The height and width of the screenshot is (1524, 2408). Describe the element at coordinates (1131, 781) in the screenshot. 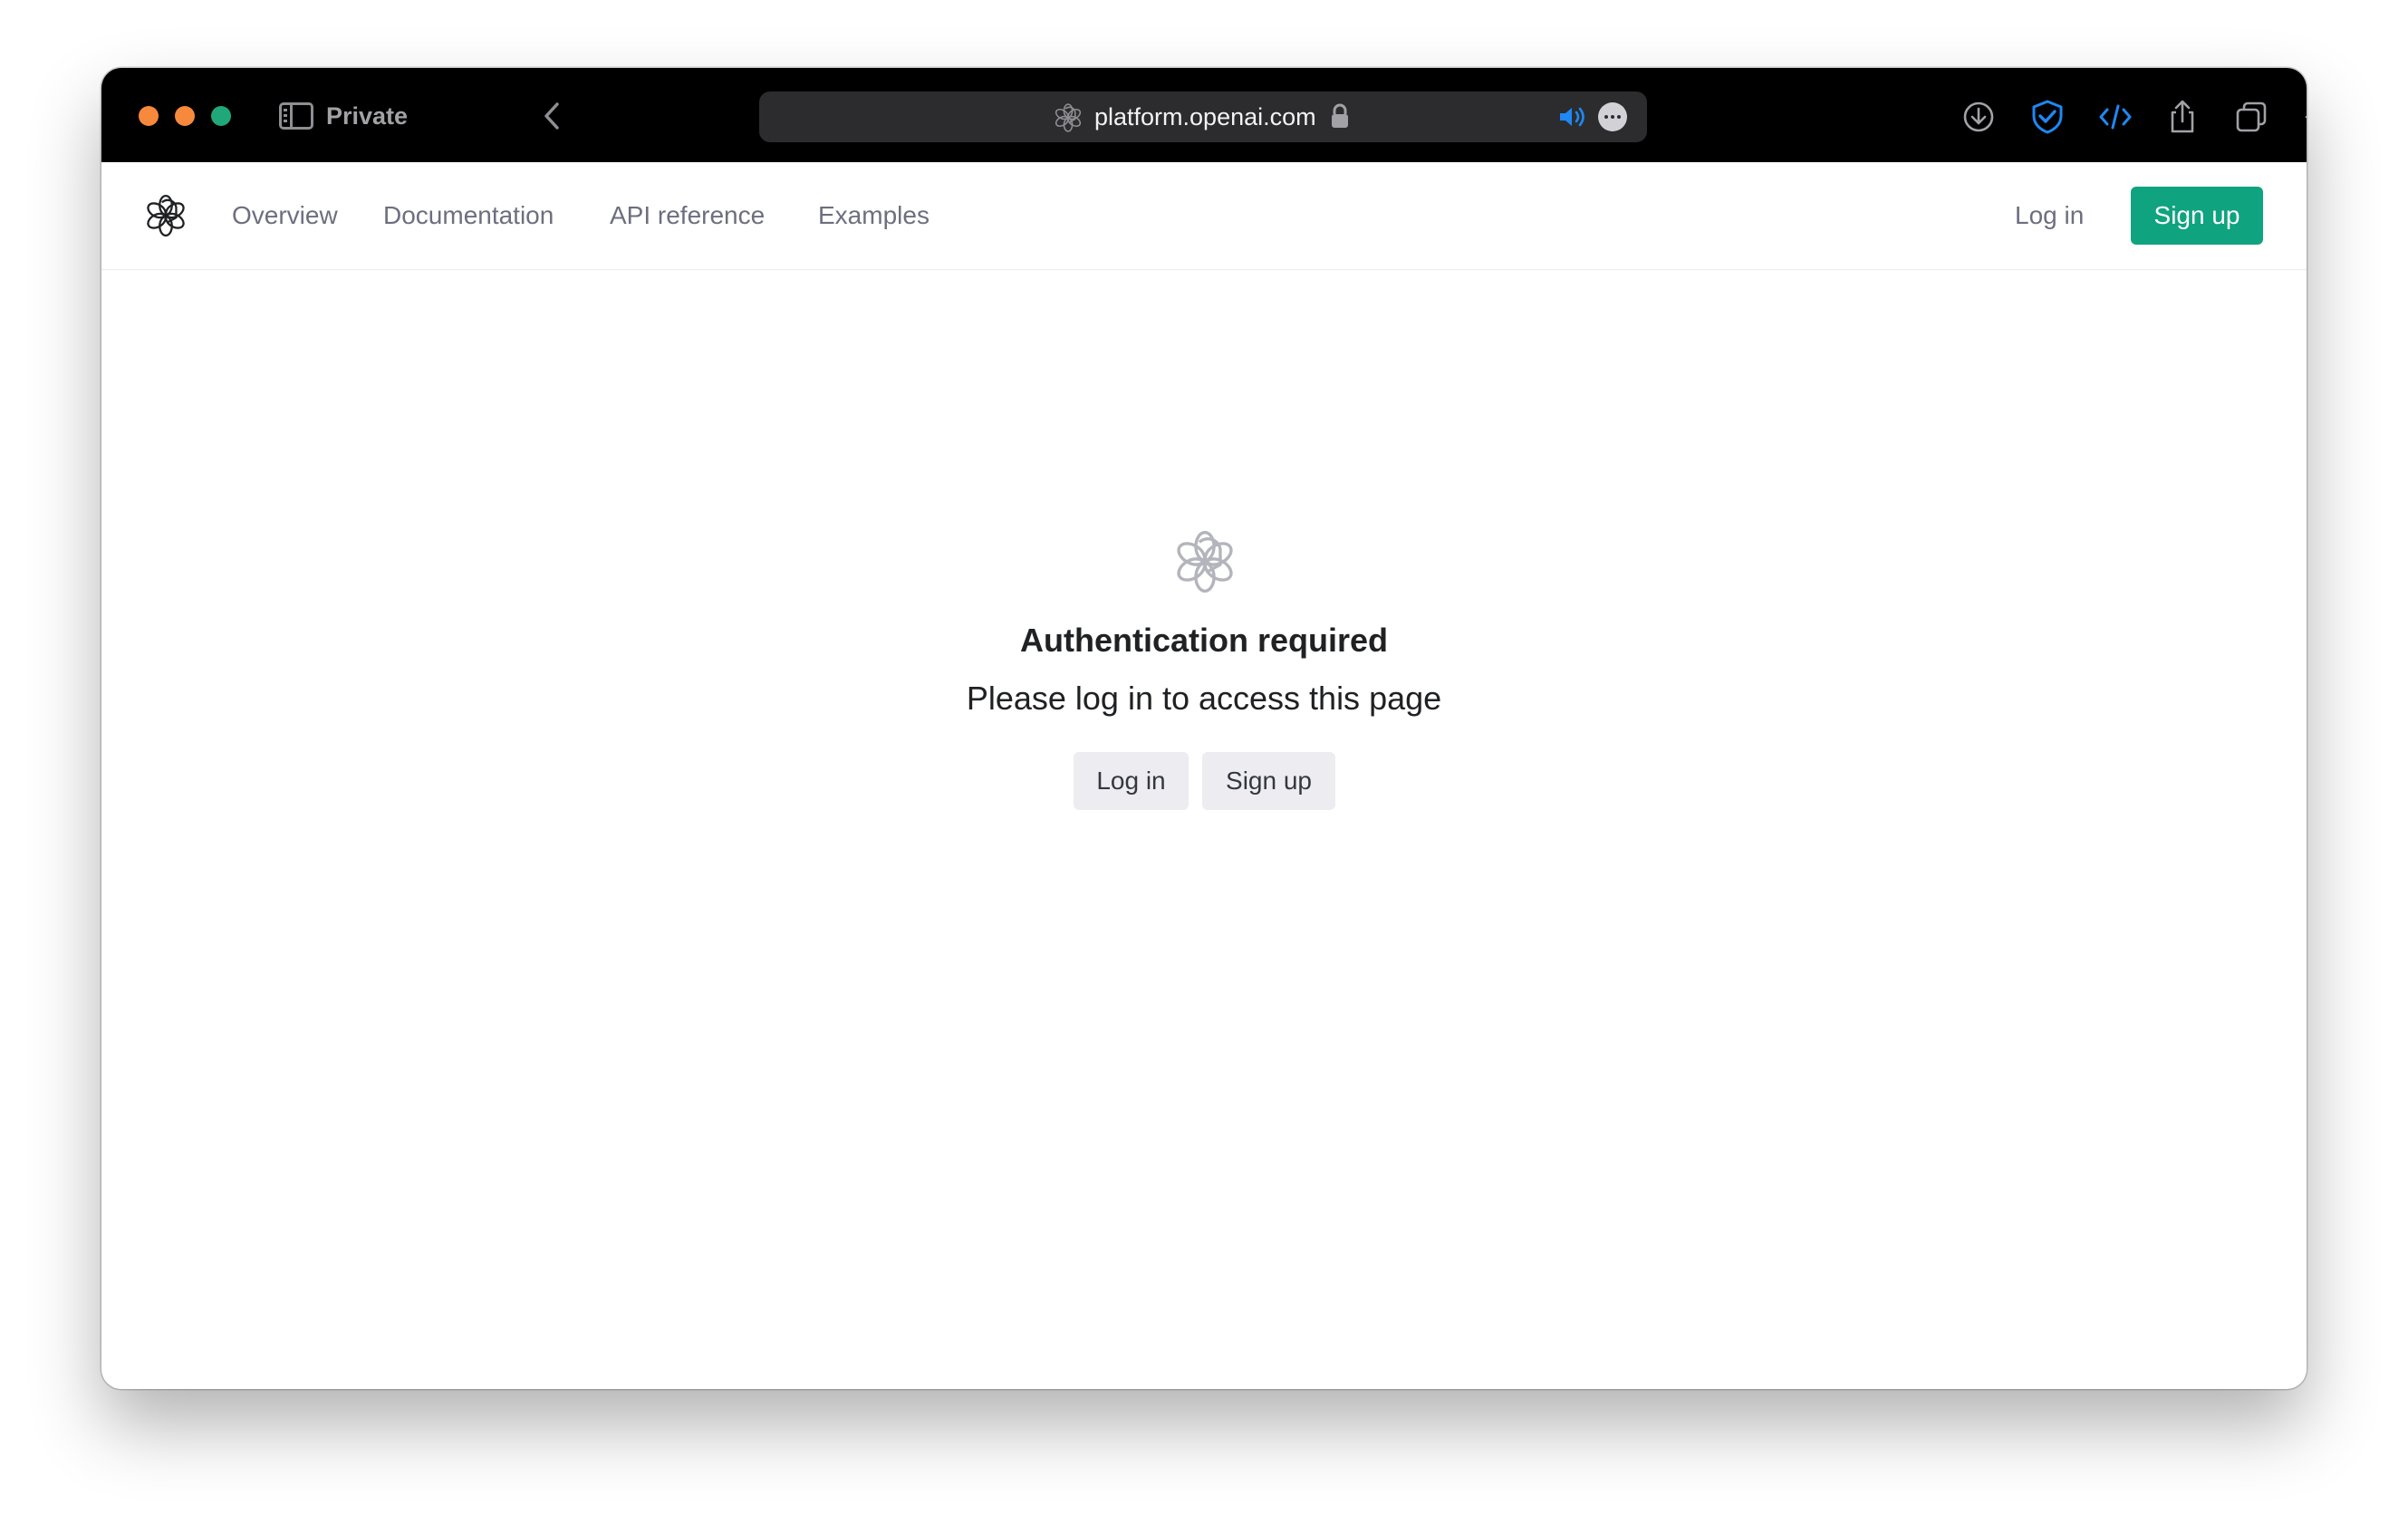

I see `login-button: Log in` at that location.